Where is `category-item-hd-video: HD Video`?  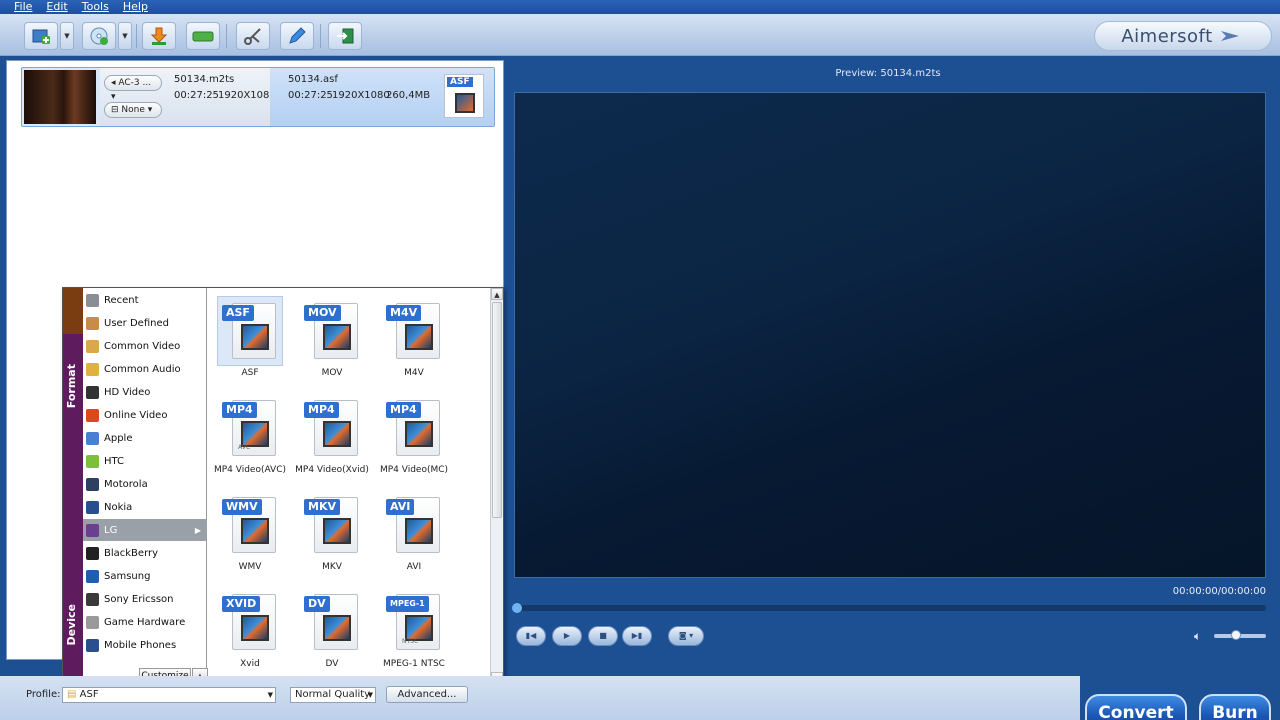 category-item-hd-video: HD Video is located at coordinates (145, 392).